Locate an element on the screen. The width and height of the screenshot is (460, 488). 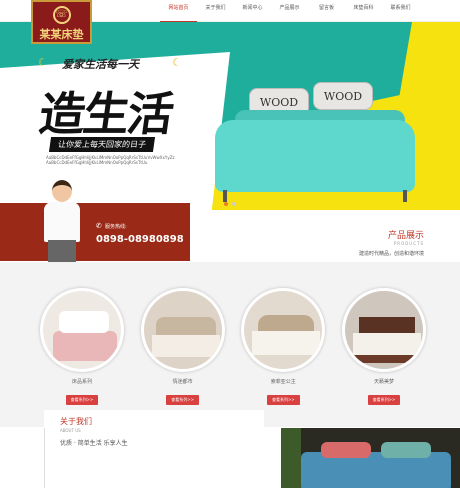
woman-skirt is located at coordinates (62, 251).